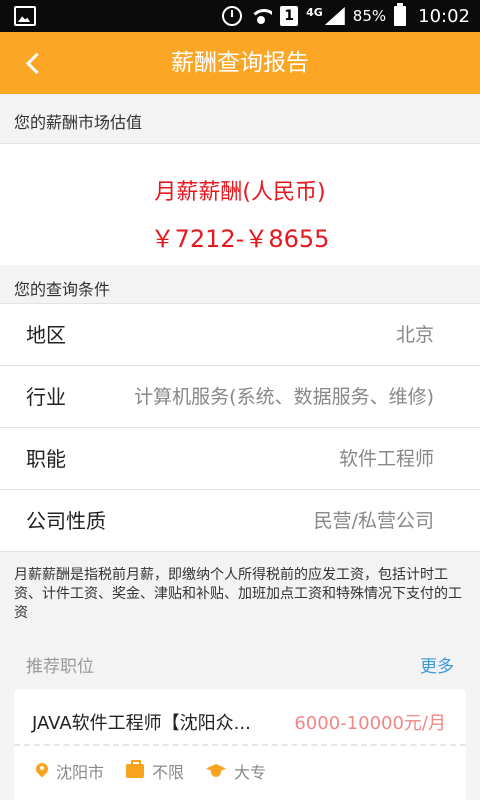 This screenshot has height=800, width=480. What do you see at coordinates (216, 771) in the screenshot?
I see `graduation-cap-icon` at bounding box center [216, 771].